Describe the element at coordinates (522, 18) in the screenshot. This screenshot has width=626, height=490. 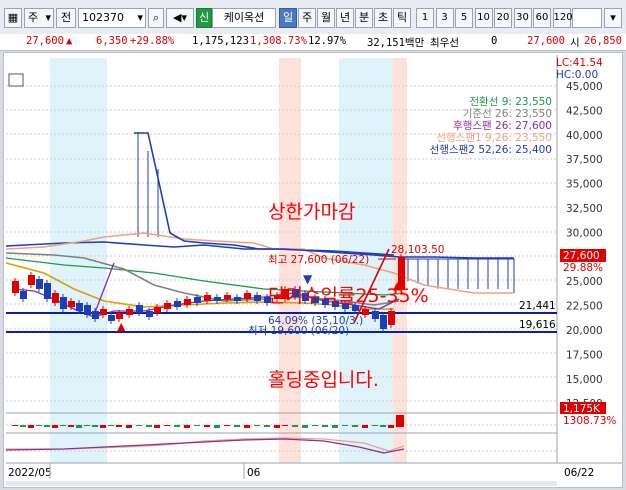
I see `interval-button: 30` at that location.